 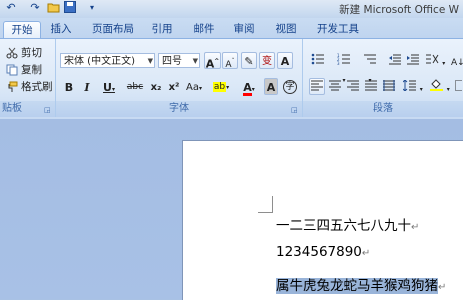 I want to click on borders-button, so click(x=458, y=86).